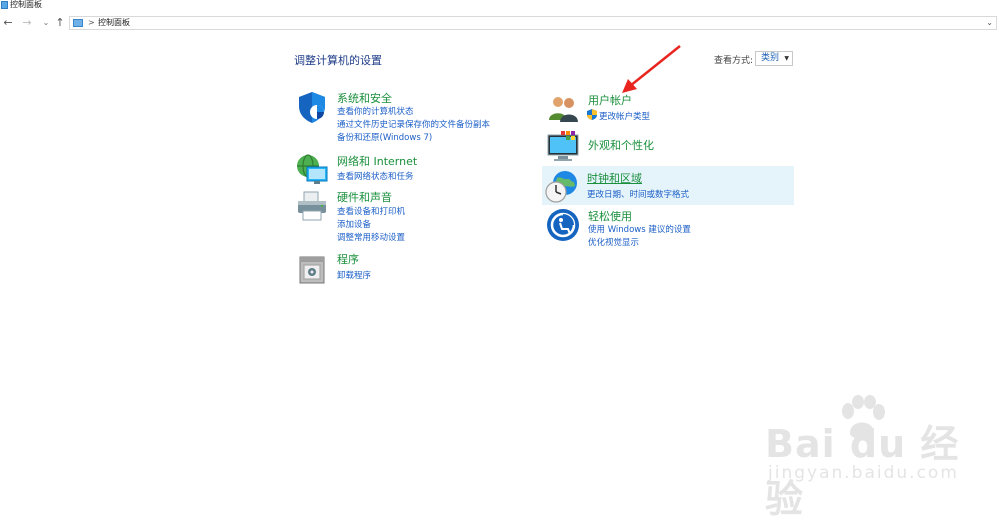 The width and height of the screenshot is (1000, 523). Describe the element at coordinates (562, 187) in the screenshot. I see `clock-globe-icon` at that location.